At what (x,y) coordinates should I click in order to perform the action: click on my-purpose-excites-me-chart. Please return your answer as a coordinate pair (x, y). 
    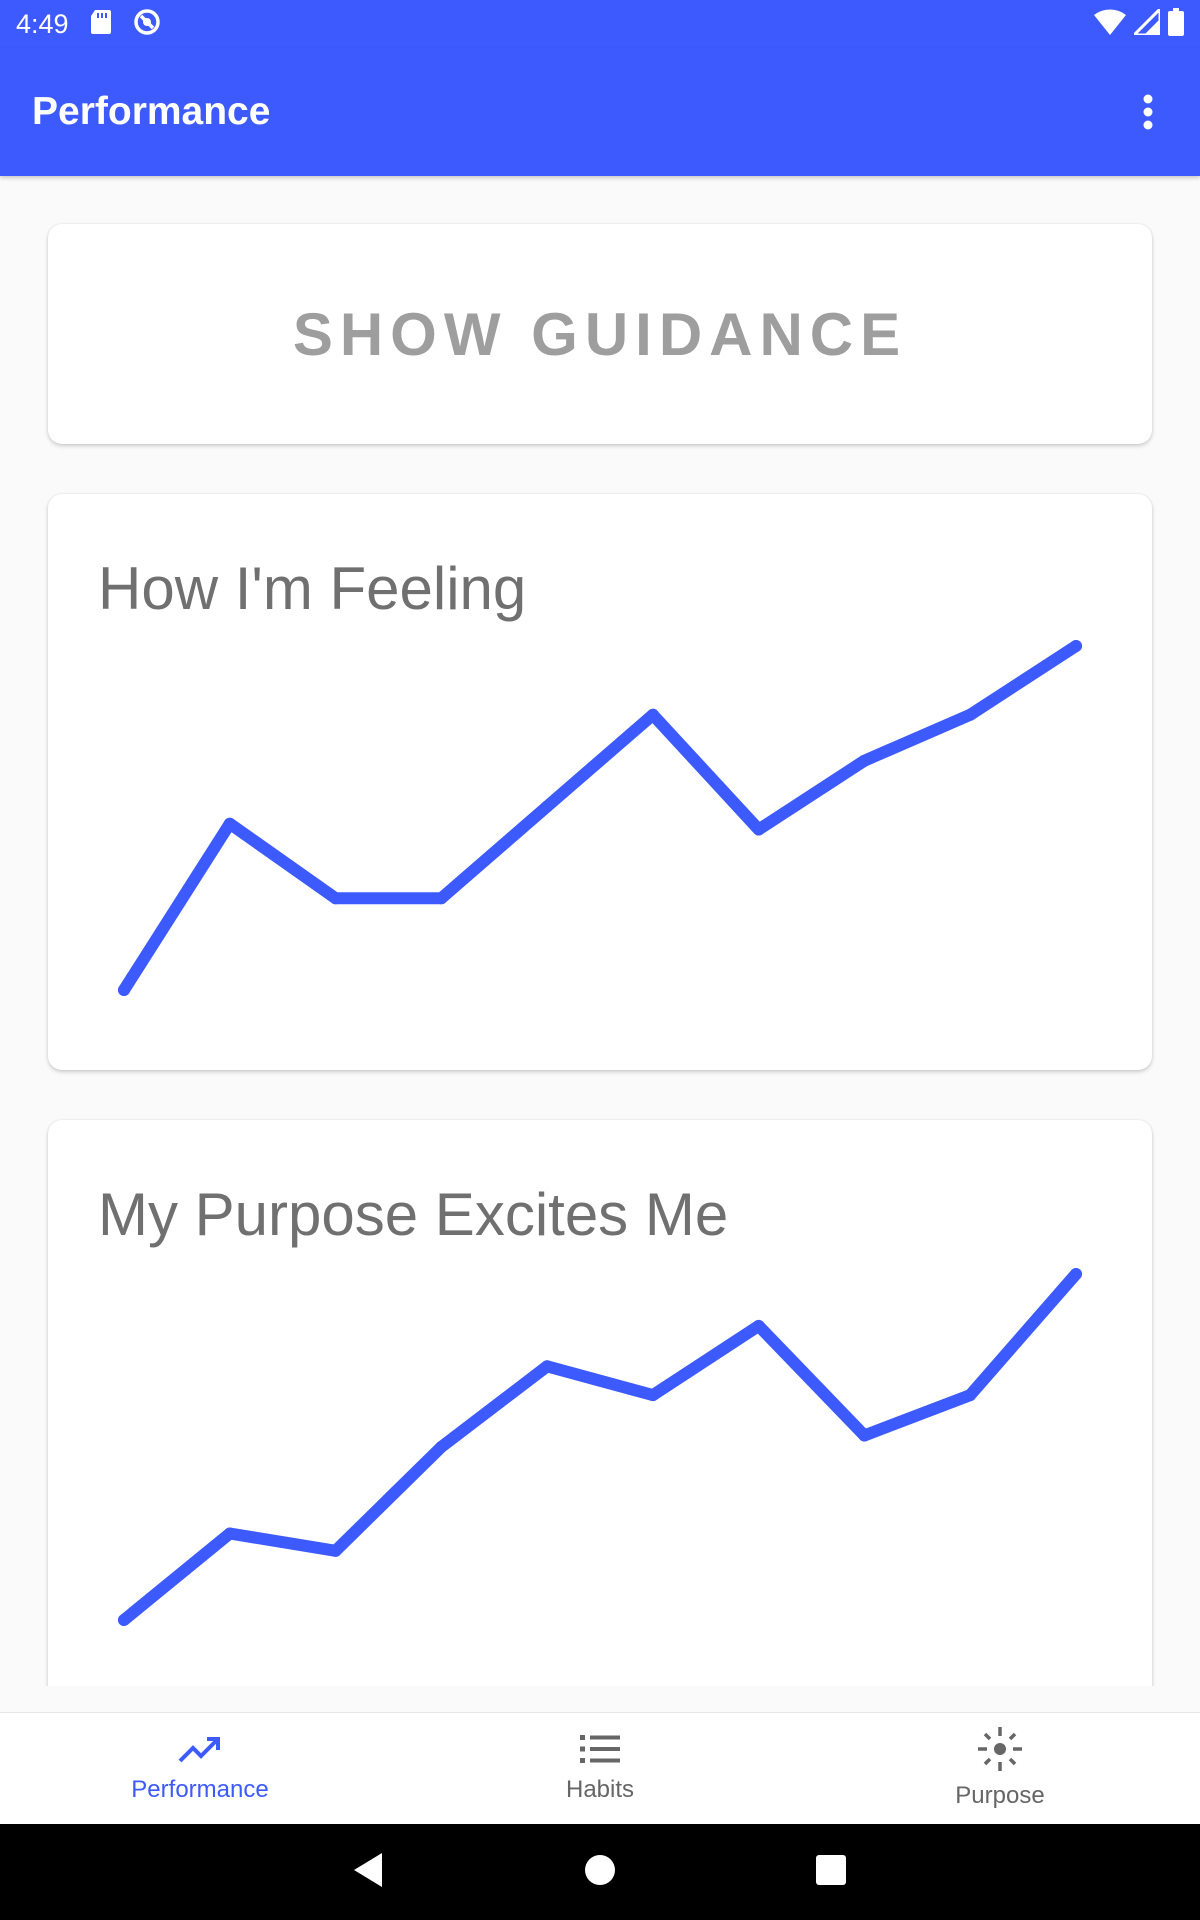
    Looking at the image, I should click on (600, 1447).